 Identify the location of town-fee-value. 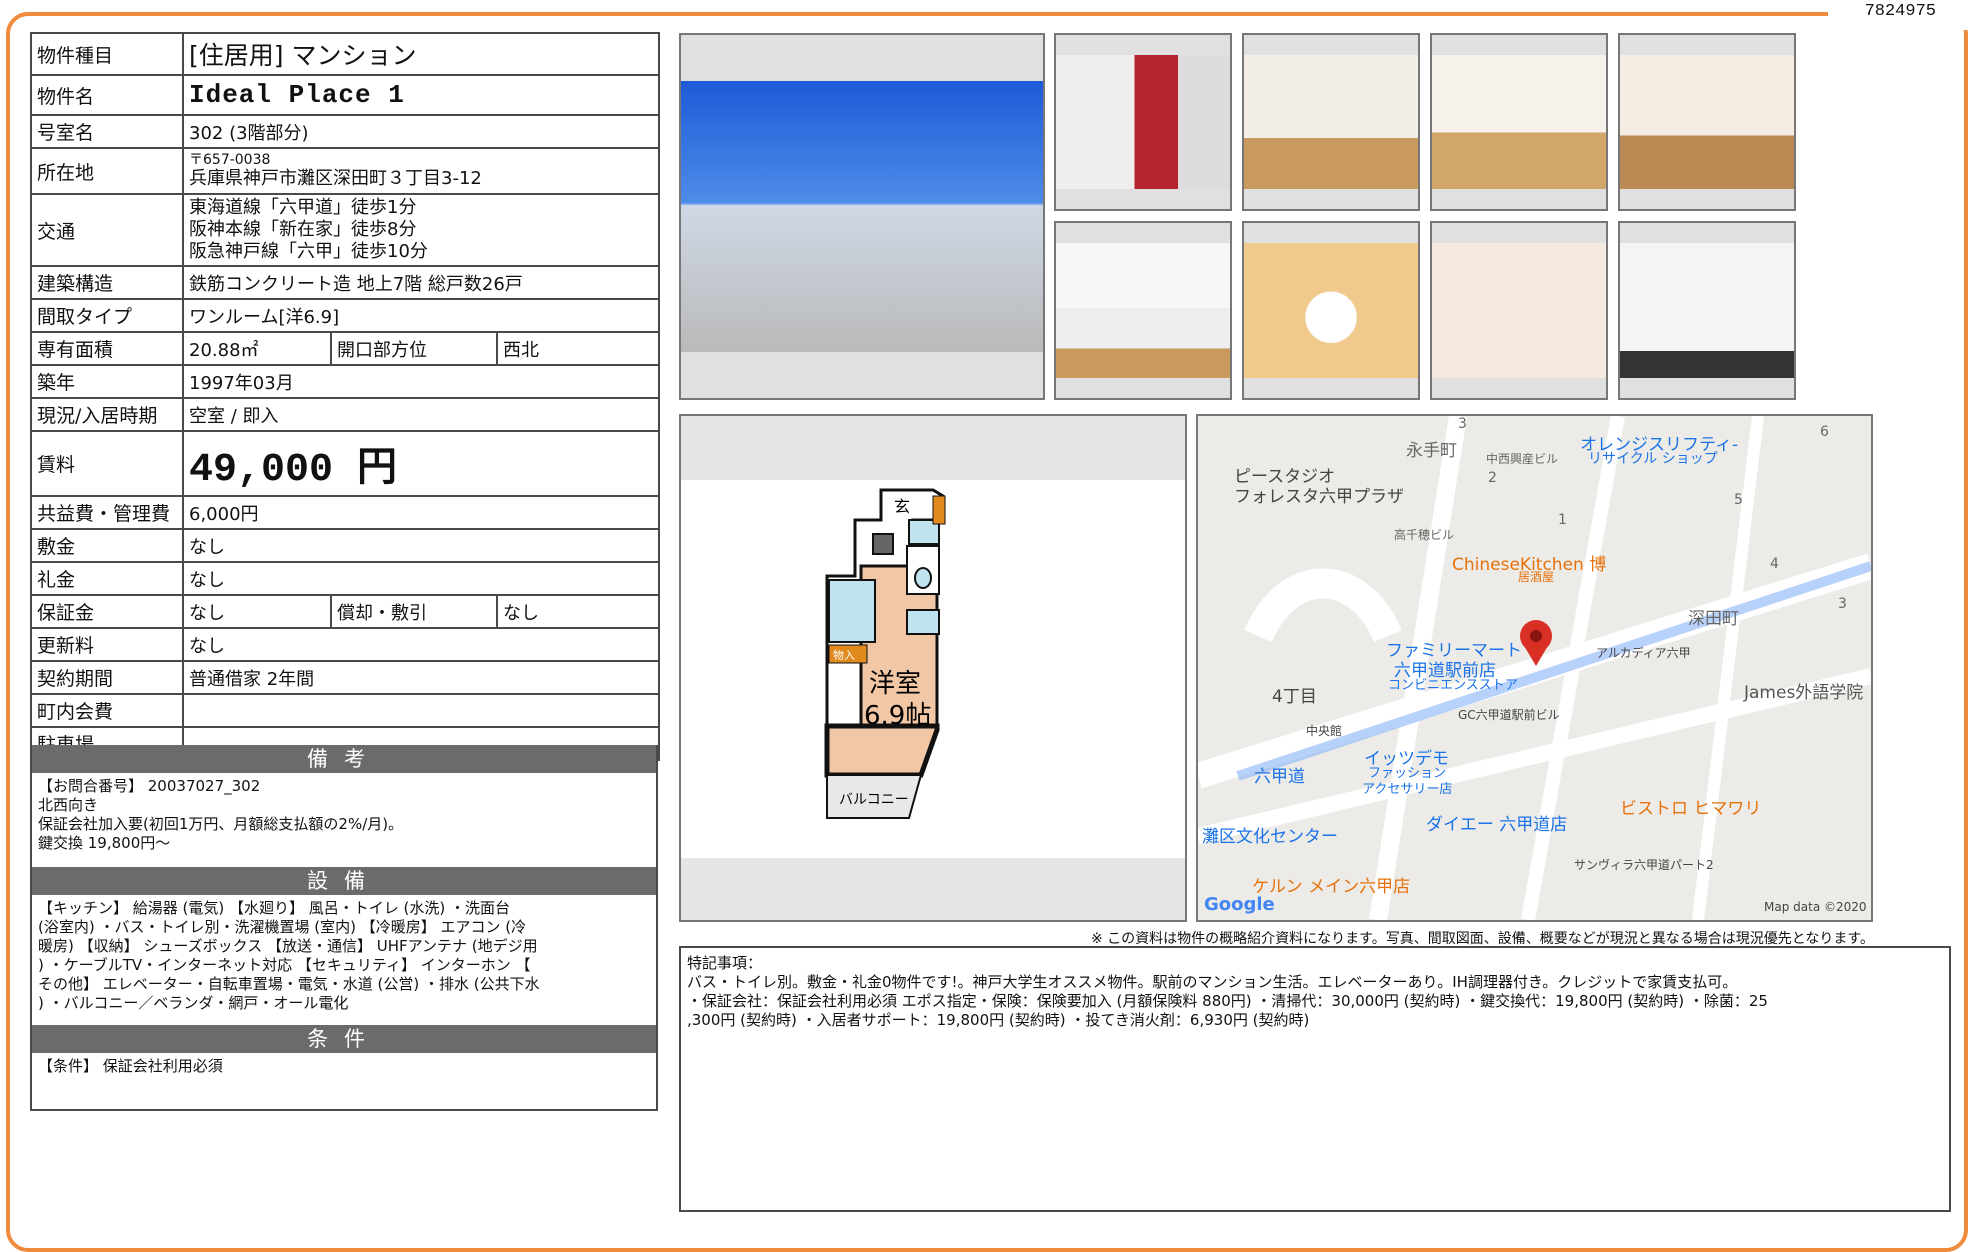
(421, 710).